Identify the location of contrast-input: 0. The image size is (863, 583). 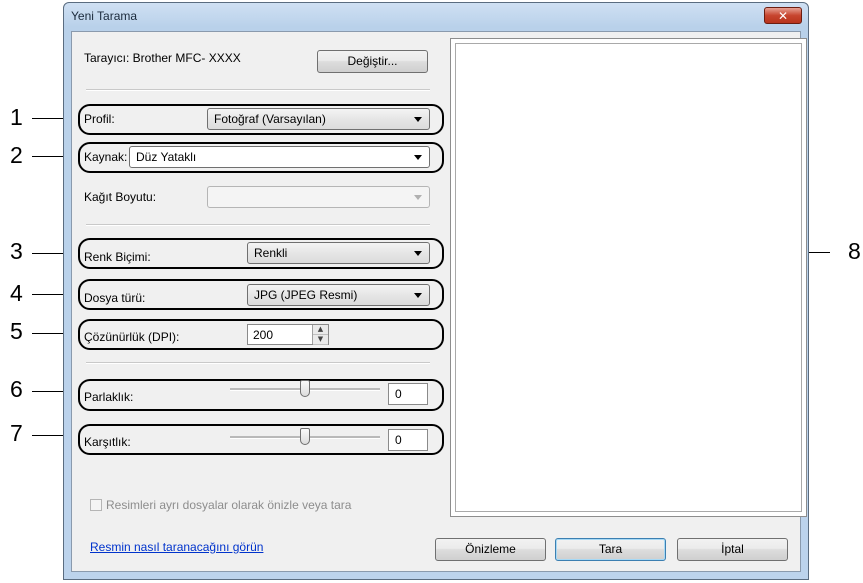
(408, 440).